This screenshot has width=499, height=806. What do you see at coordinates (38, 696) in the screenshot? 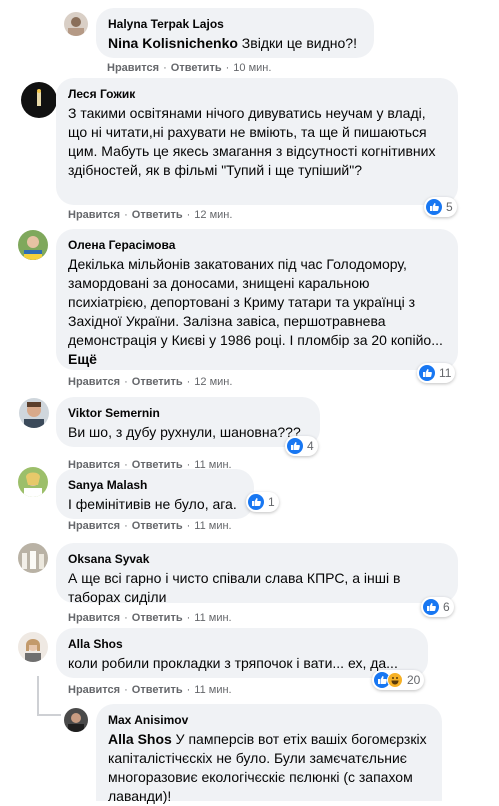
I see `thread-connector` at bounding box center [38, 696].